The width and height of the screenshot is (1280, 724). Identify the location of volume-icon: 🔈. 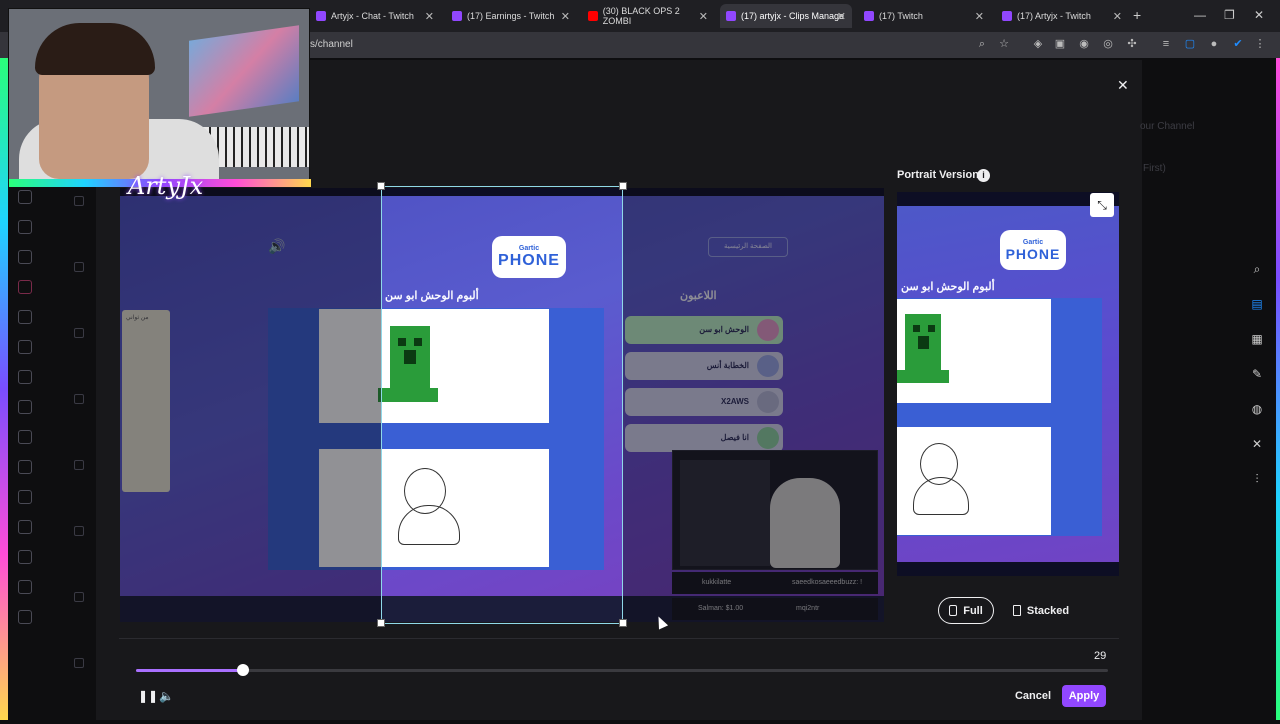
(166, 696).